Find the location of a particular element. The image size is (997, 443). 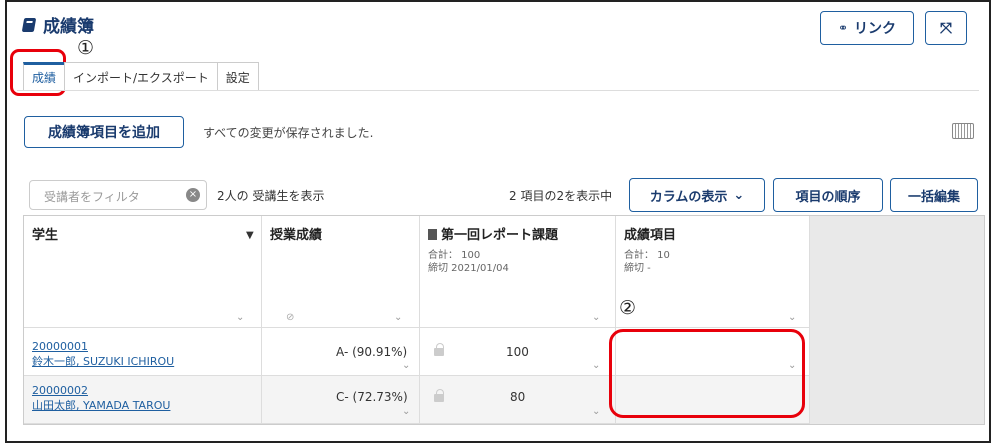

link-button: ⚭ リンク is located at coordinates (867, 28).